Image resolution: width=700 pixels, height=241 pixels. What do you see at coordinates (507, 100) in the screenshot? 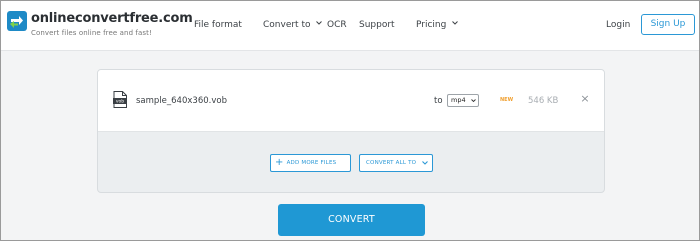
I see `new-badge: NEW` at bounding box center [507, 100].